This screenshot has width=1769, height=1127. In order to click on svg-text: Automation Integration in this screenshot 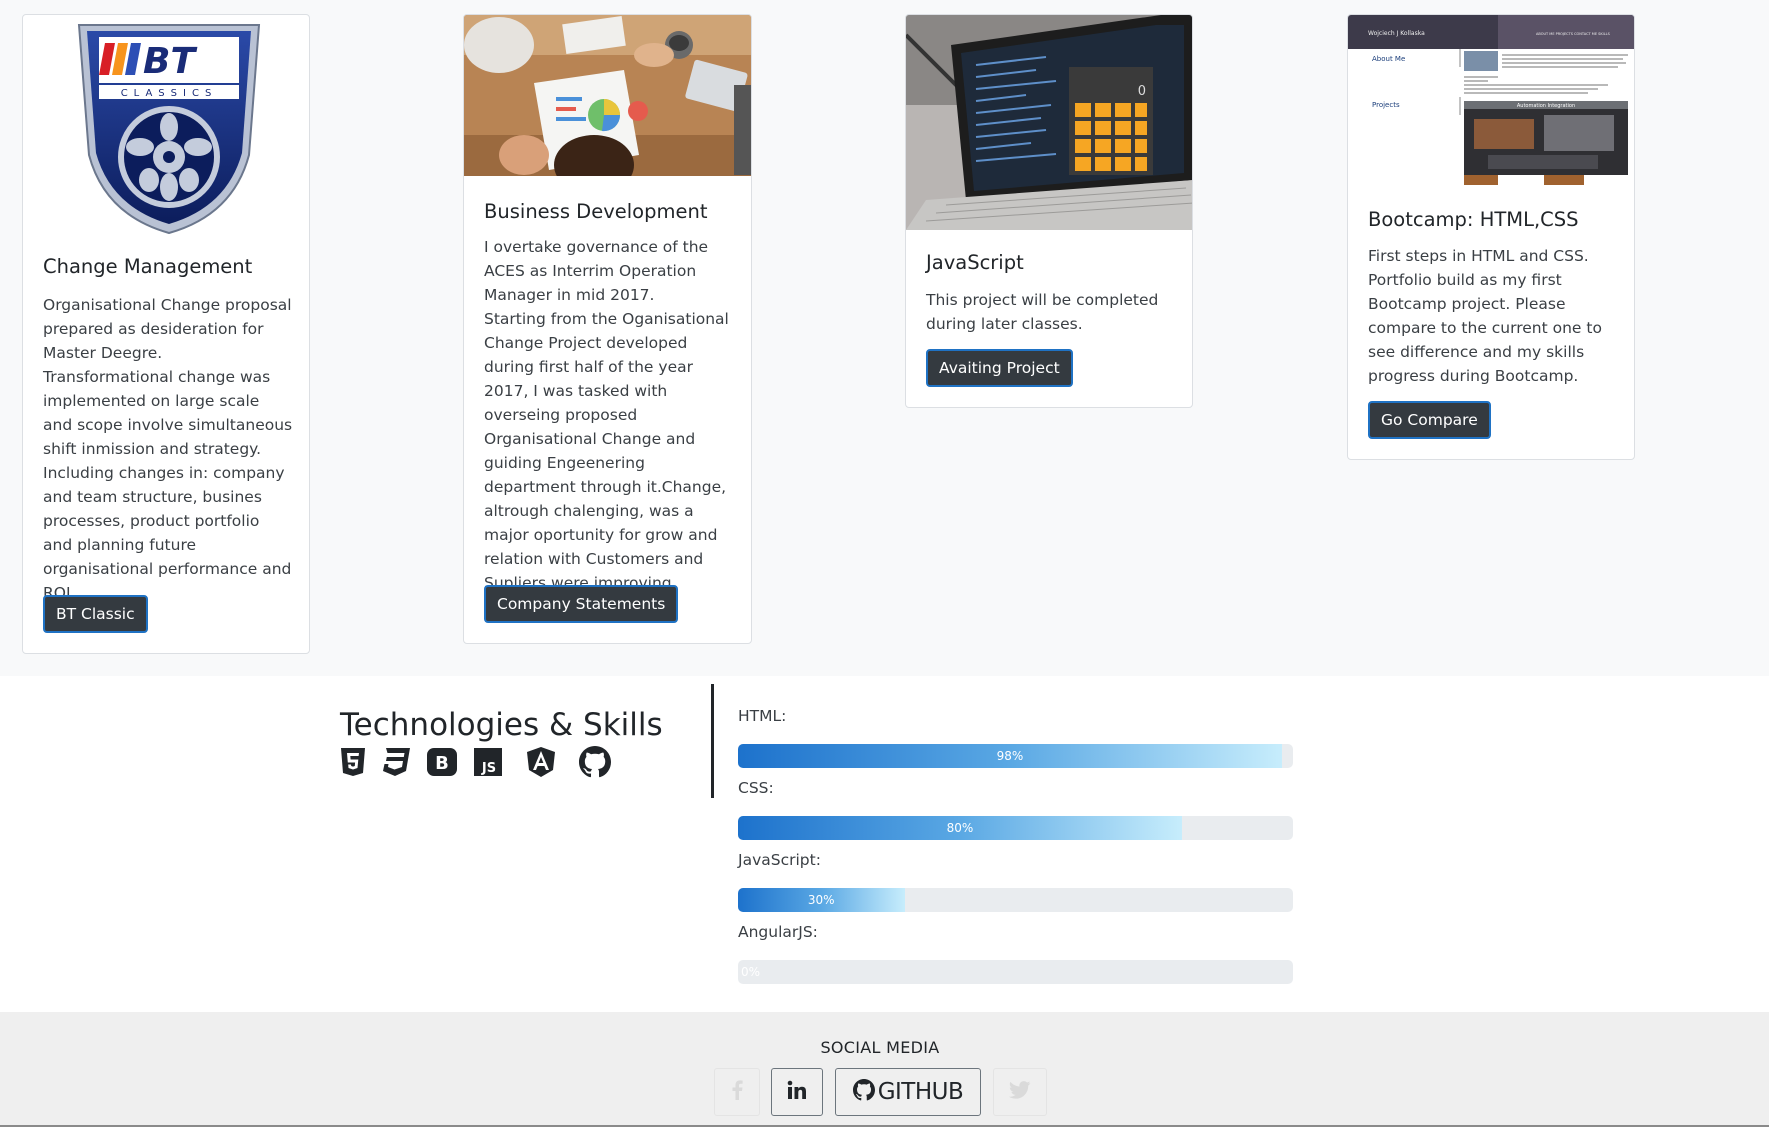, I will do `click(1546, 106)`.